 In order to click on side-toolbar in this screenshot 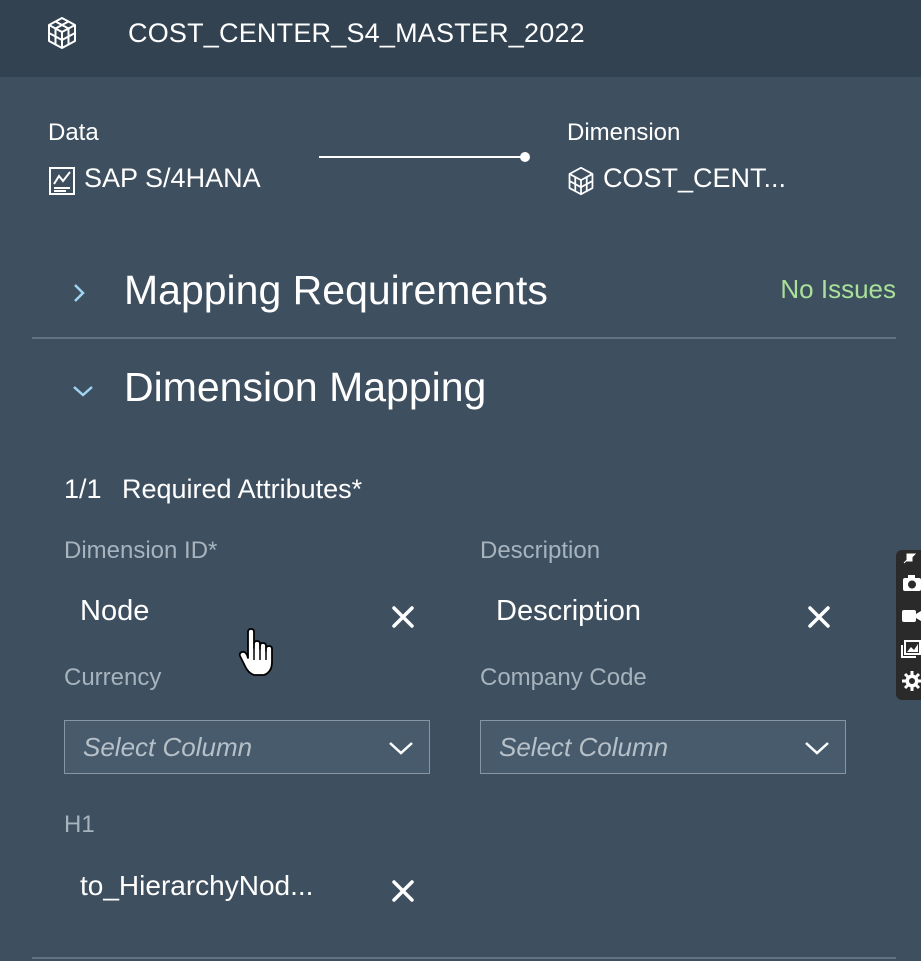, I will do `click(908, 625)`.